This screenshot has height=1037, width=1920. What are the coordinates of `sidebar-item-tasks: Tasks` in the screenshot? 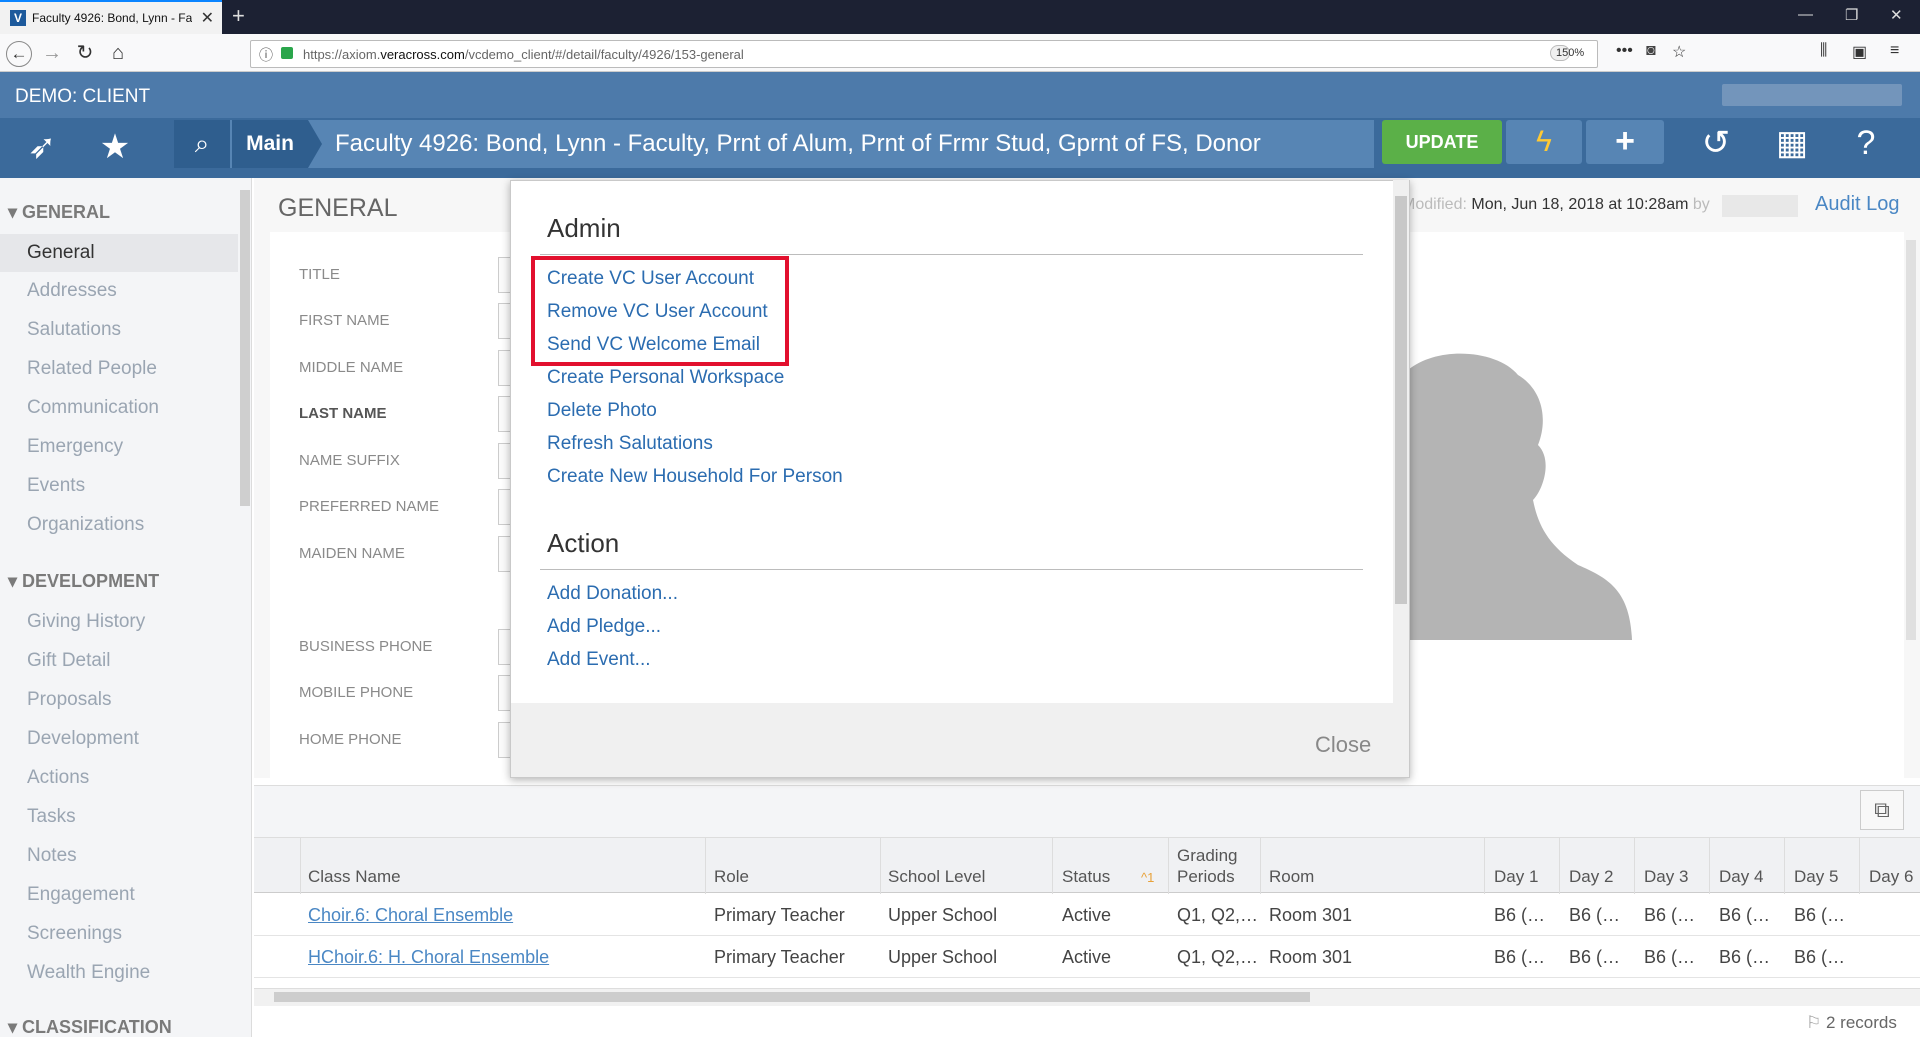 It's located at (119, 817).